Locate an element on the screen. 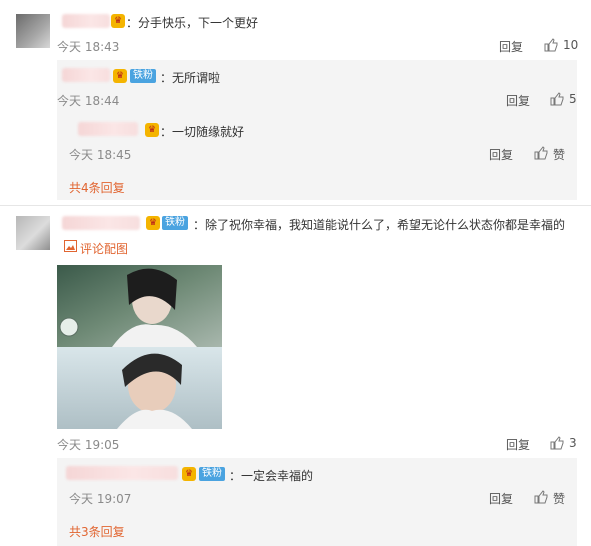 This screenshot has width=591, height=546. comment-text: ：分手快乐，下一个更好 is located at coordinates (192, 23).